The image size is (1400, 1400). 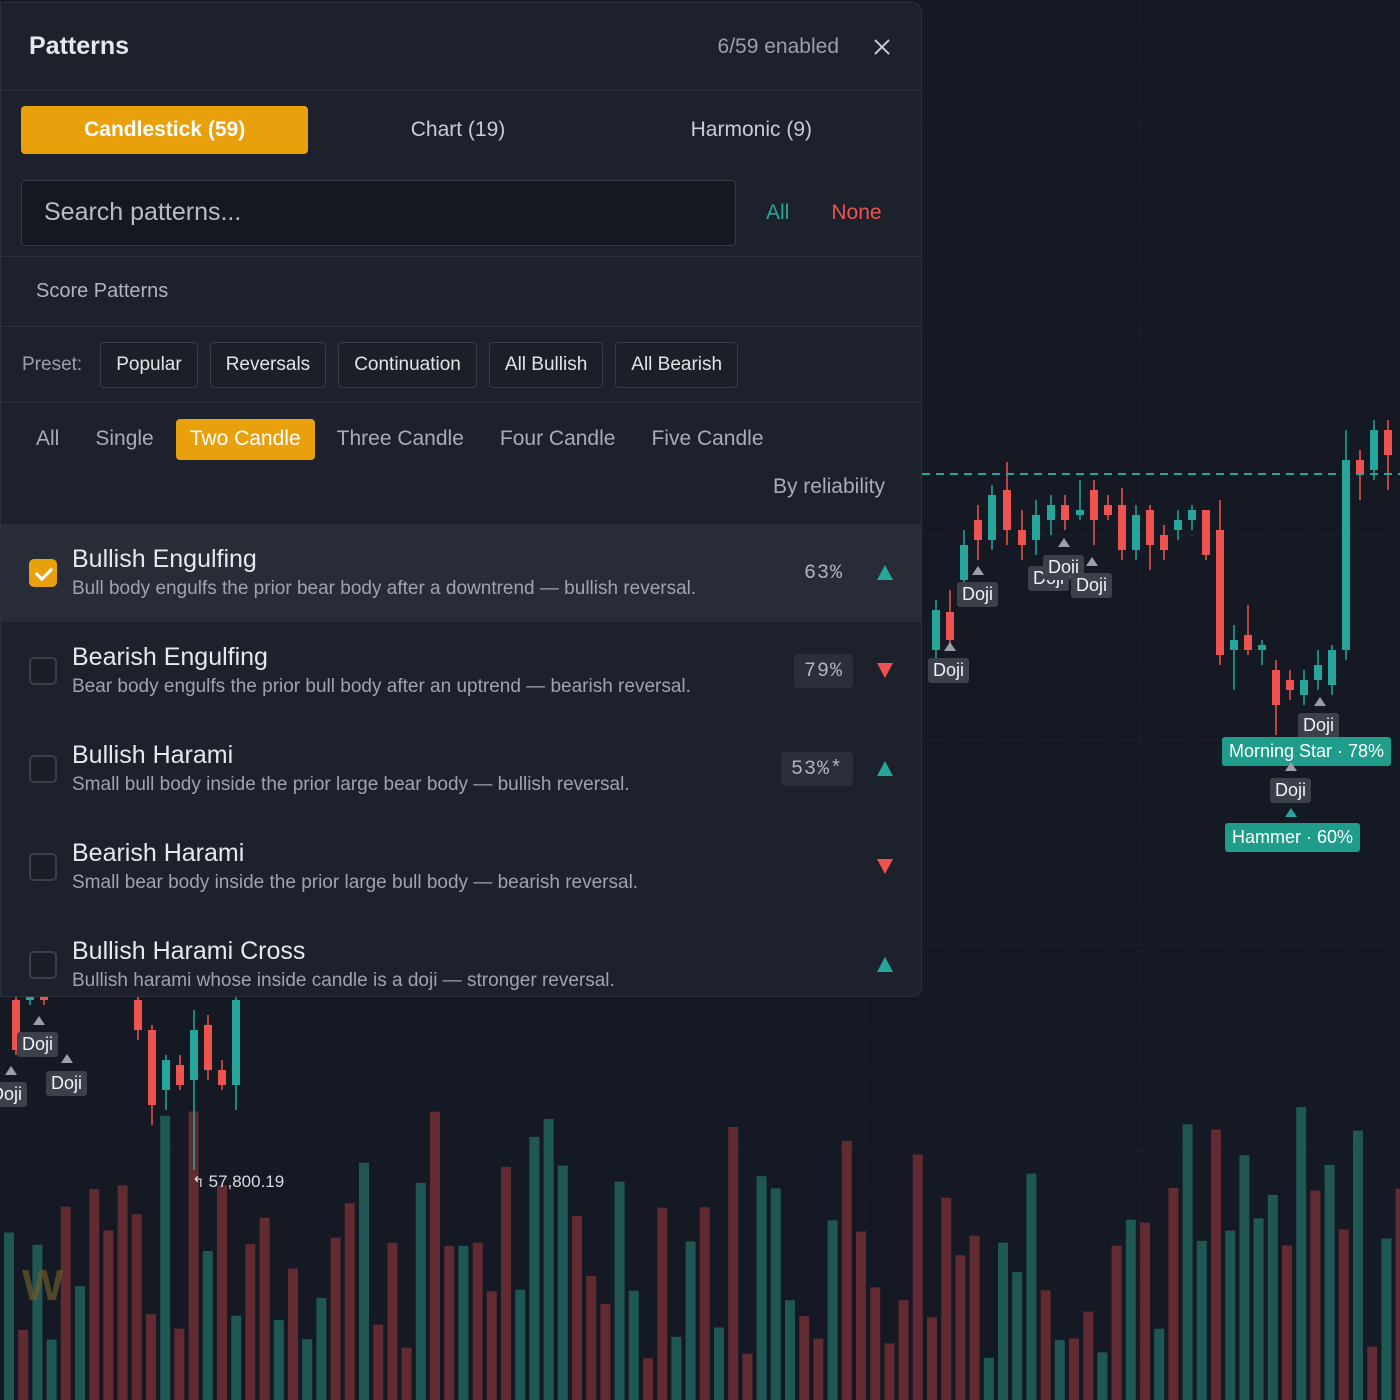 What do you see at coordinates (400, 439) in the screenshot?
I see `filter-tab-three-candle: Three Candle` at bounding box center [400, 439].